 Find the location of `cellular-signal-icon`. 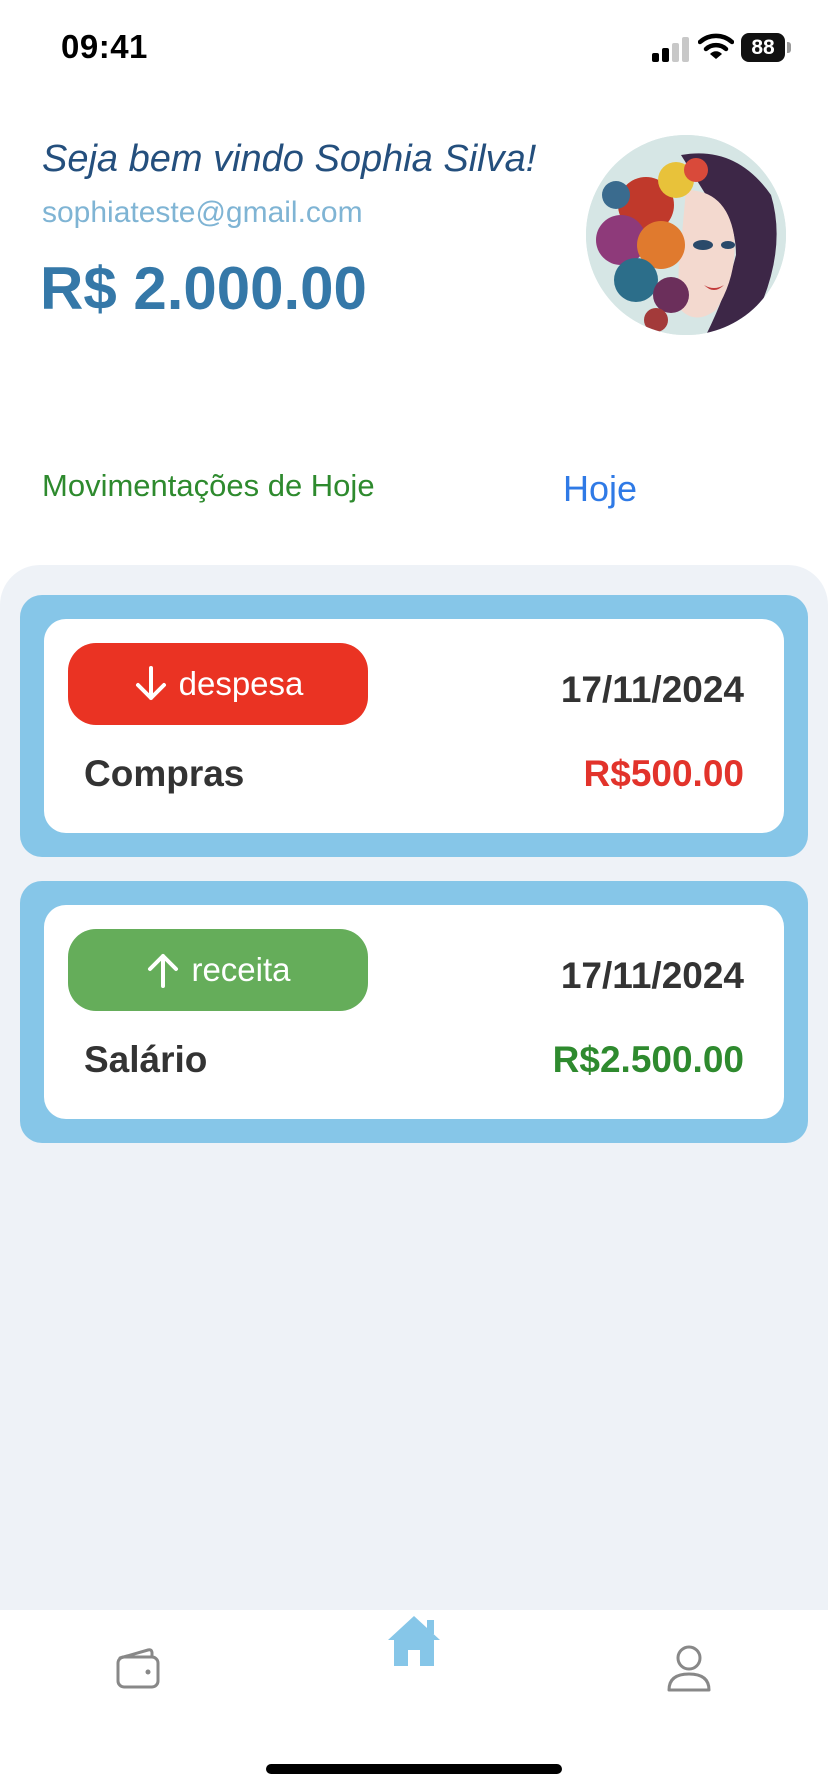

cellular-signal-icon is located at coordinates (671, 49).